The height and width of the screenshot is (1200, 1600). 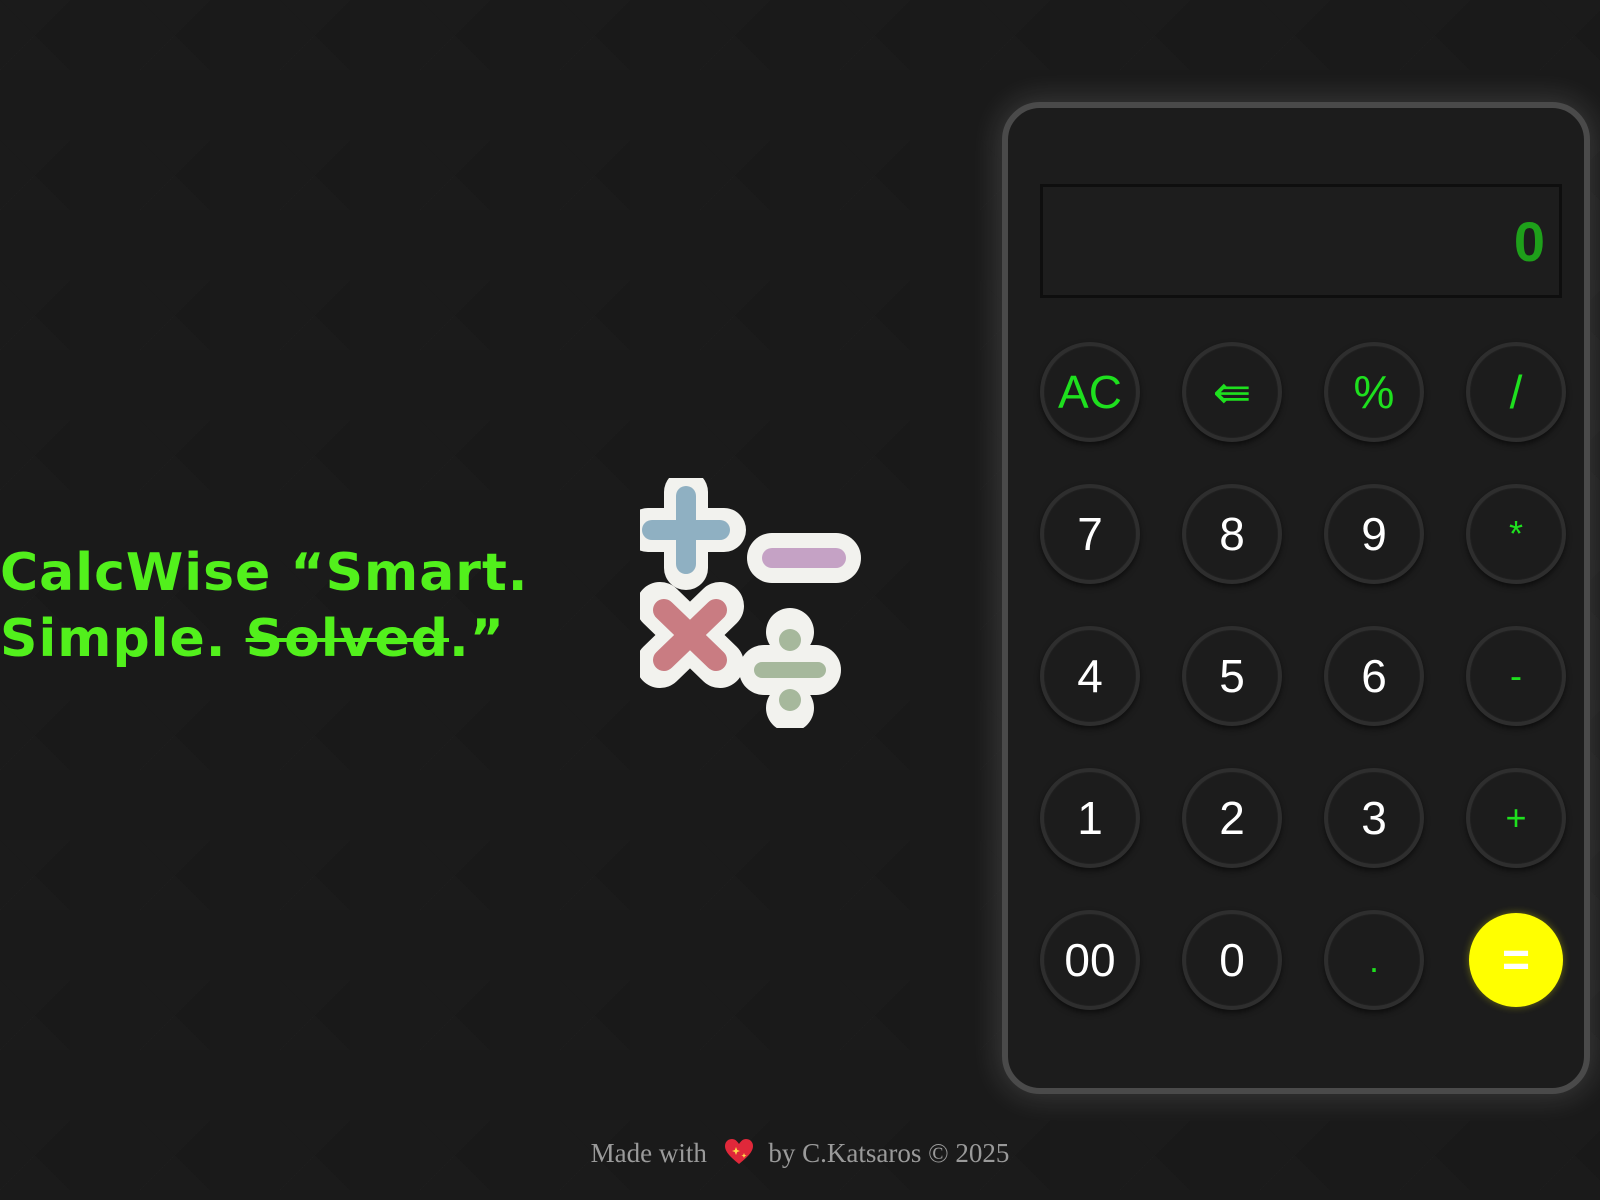 What do you see at coordinates (1232, 676) in the screenshot?
I see `digit-5-button: 5` at bounding box center [1232, 676].